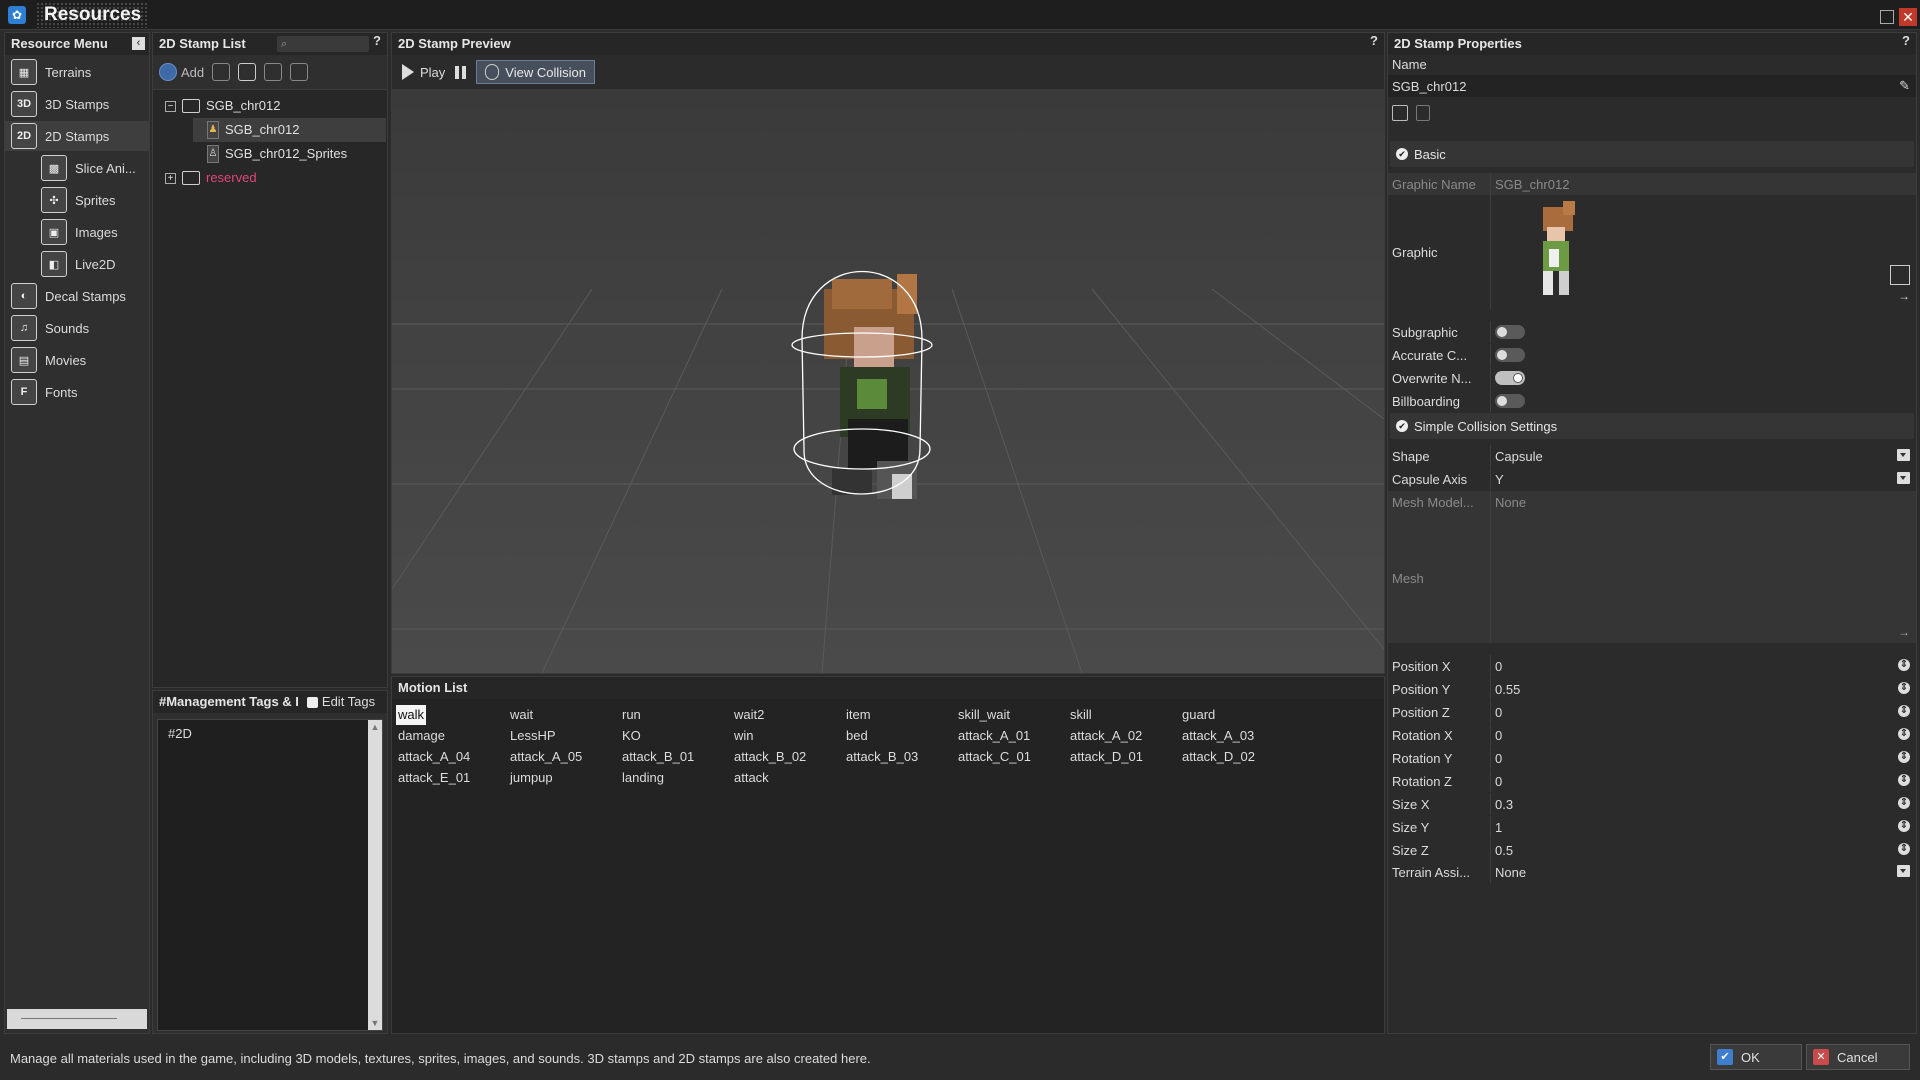 The image size is (1920, 1080). What do you see at coordinates (770, 757) in the screenshot?
I see `motion-item: attack_B_02` at bounding box center [770, 757].